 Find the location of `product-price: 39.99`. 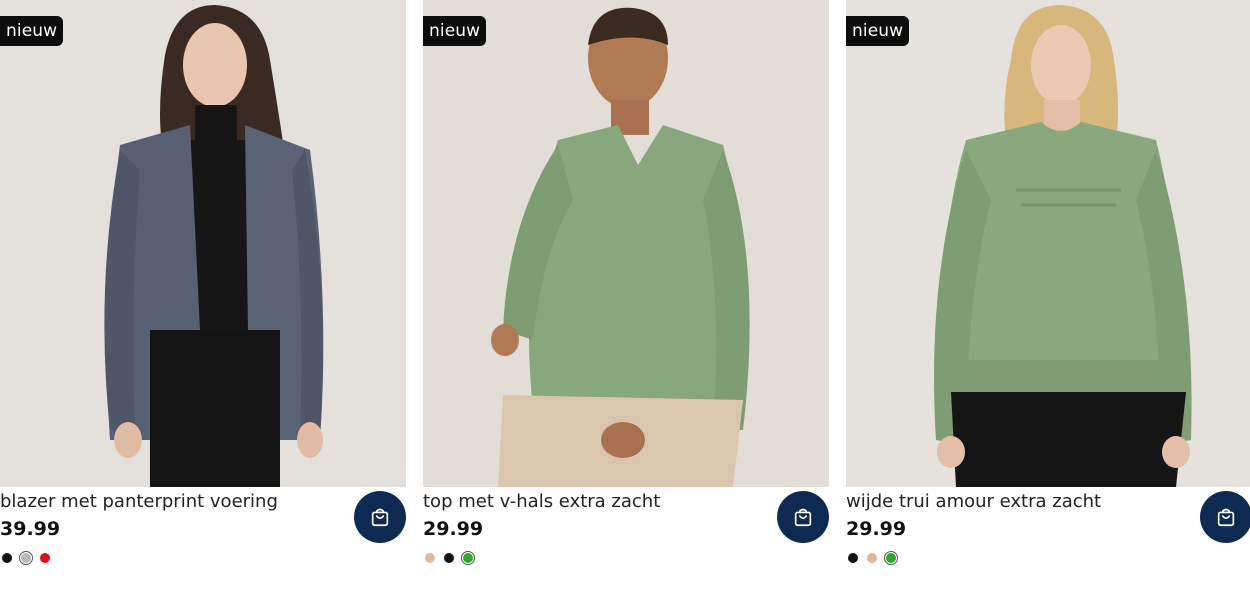

product-price: 39.99 is located at coordinates (30, 529).